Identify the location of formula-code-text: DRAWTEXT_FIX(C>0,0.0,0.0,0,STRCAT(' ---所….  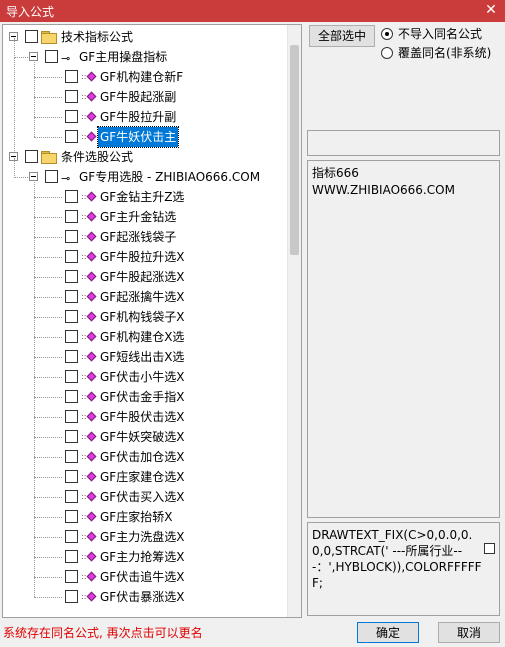
(397, 559).